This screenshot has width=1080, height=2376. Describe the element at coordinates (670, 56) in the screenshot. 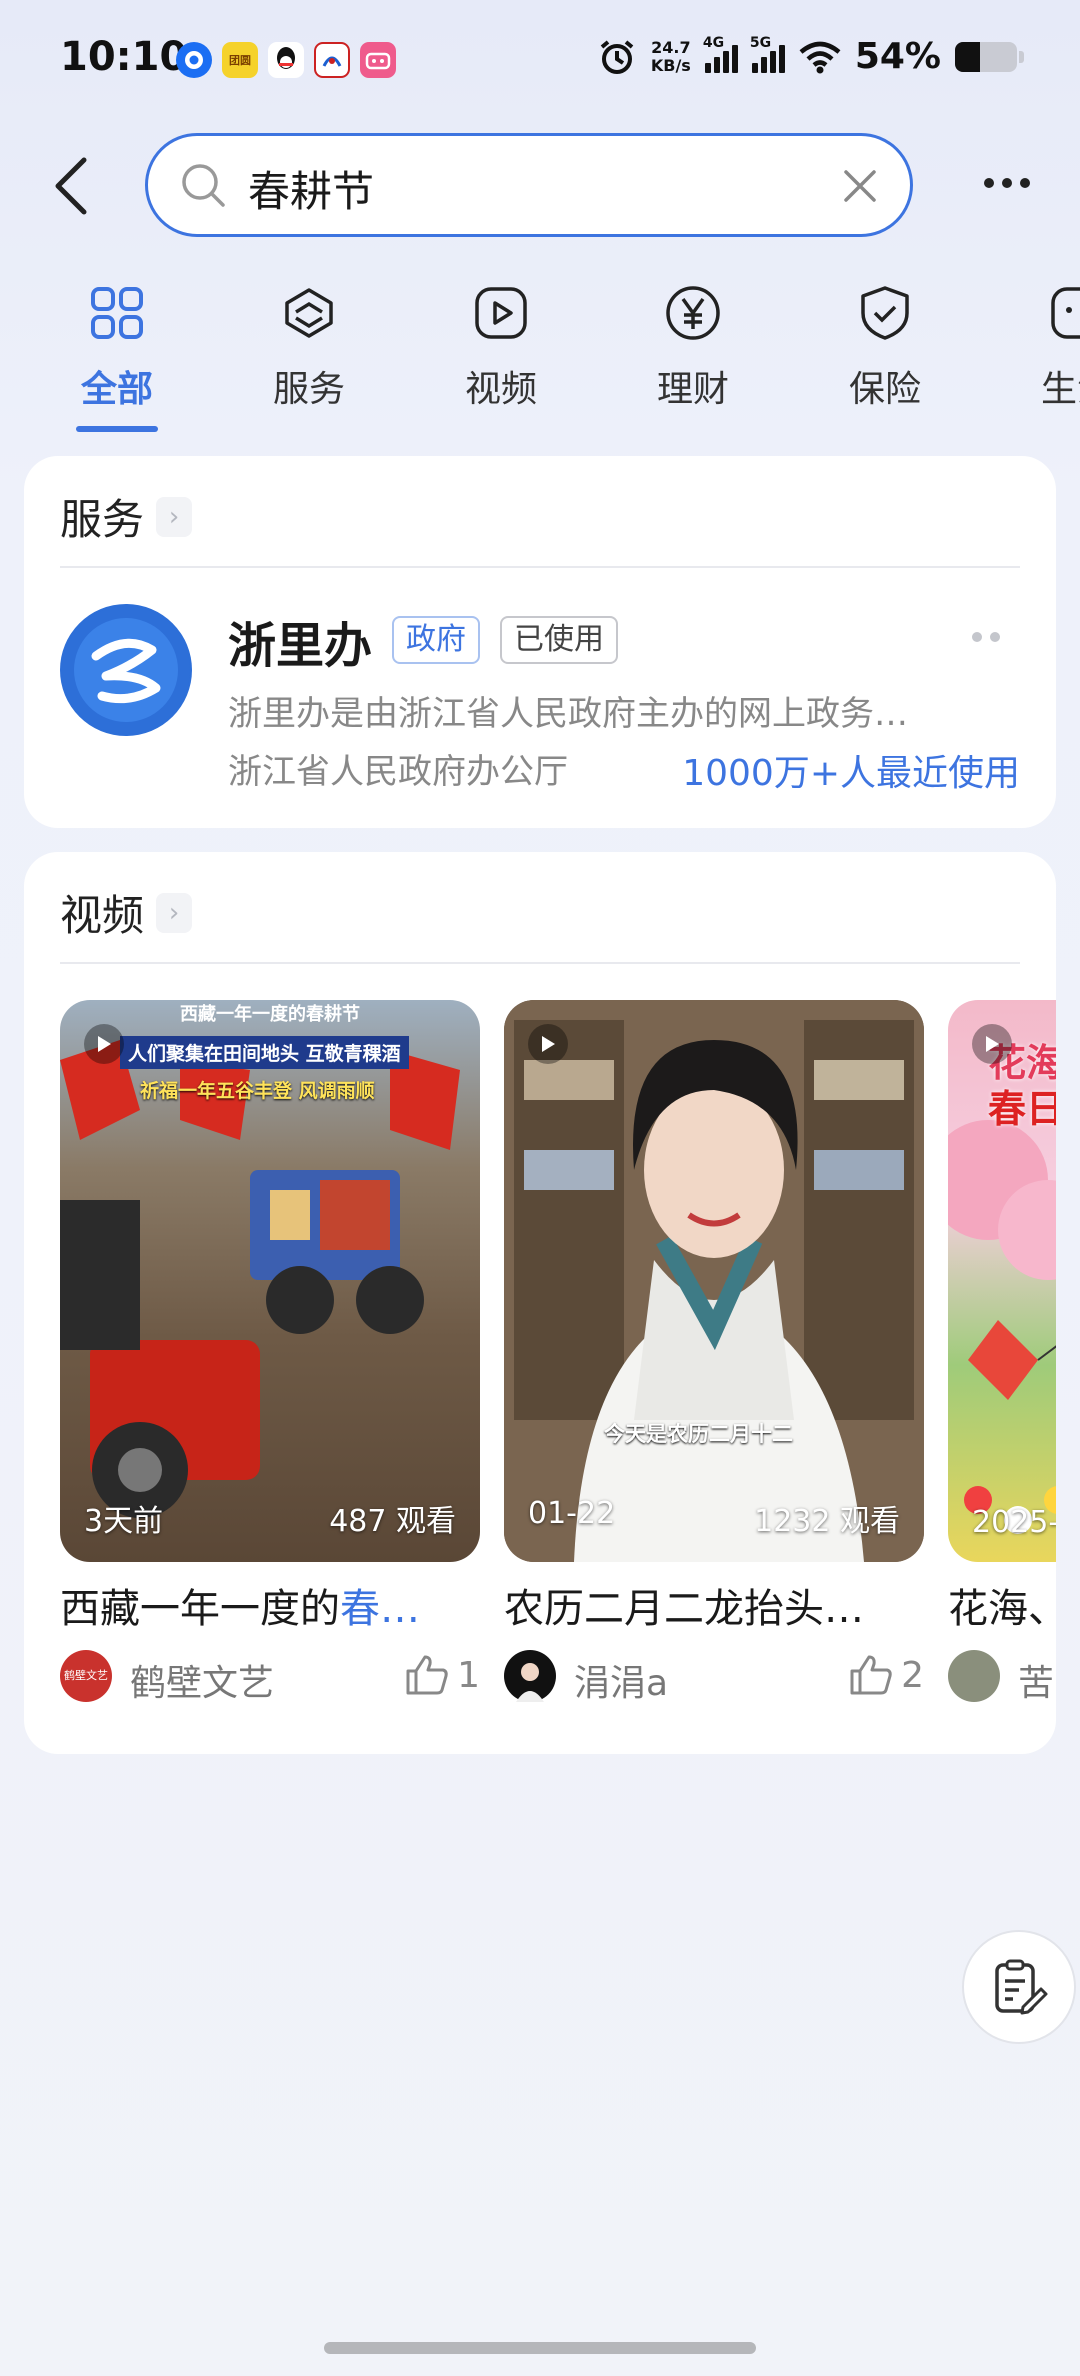

I see `network-speed: 24.7 KB/s` at that location.